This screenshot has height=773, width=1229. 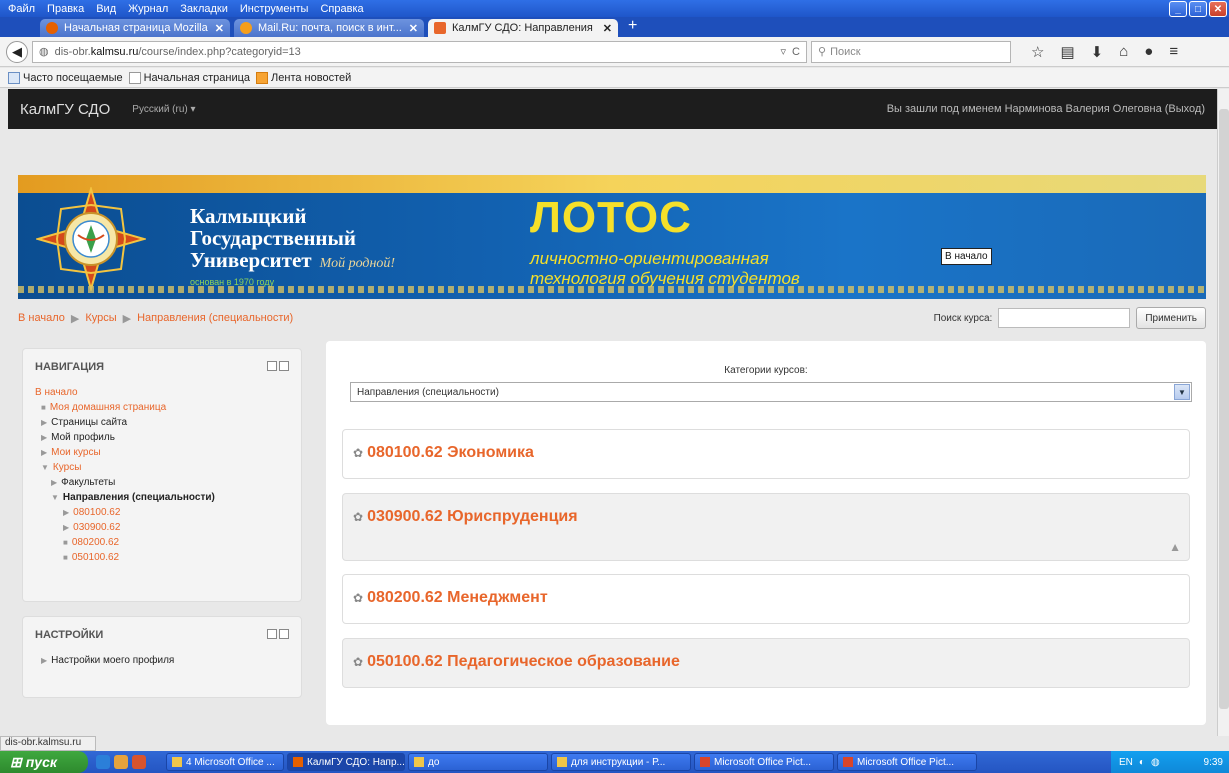 What do you see at coordinates (784, 51) in the screenshot?
I see `dropdown-icon: ▿` at bounding box center [784, 51].